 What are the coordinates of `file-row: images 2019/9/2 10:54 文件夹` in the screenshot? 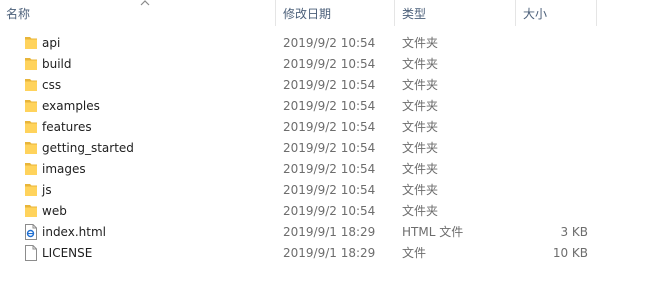 It's located at (323, 169).